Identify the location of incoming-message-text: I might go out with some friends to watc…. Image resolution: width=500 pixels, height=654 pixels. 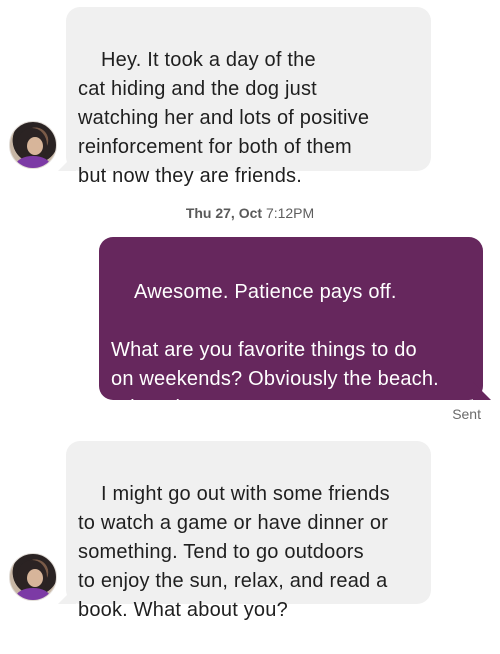
(234, 552).